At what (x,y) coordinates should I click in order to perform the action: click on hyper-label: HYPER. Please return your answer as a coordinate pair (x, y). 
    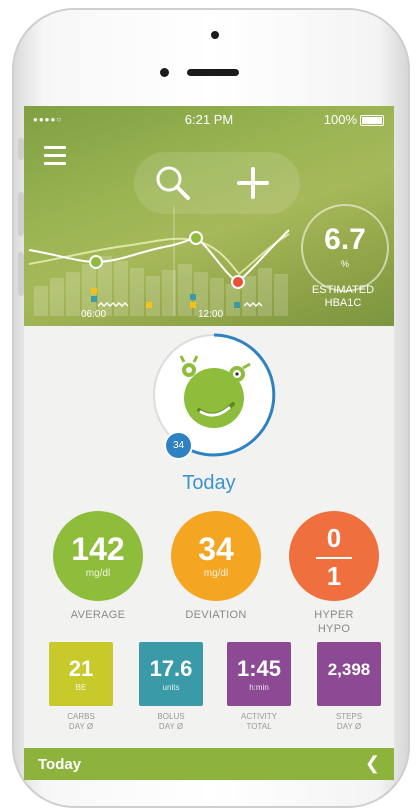
    Looking at the image, I should click on (334, 615).